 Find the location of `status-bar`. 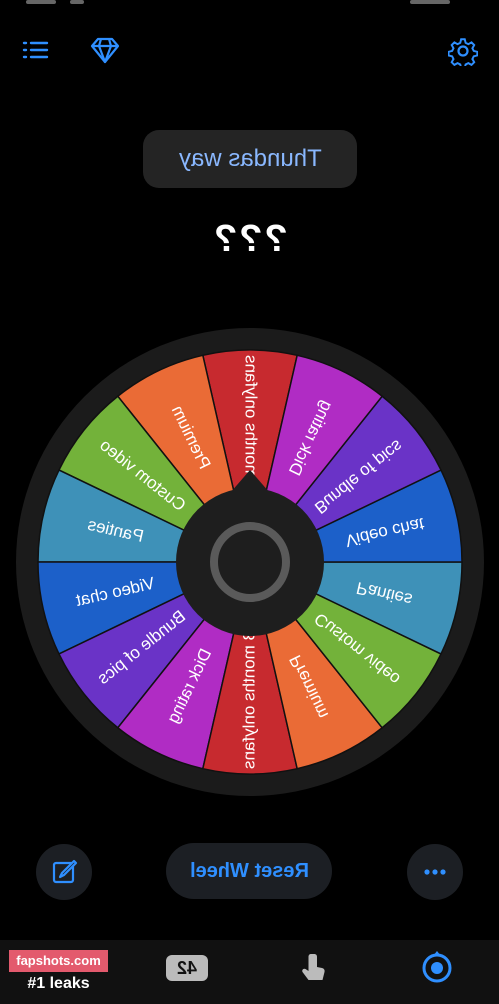

status-bar is located at coordinates (249, 5).